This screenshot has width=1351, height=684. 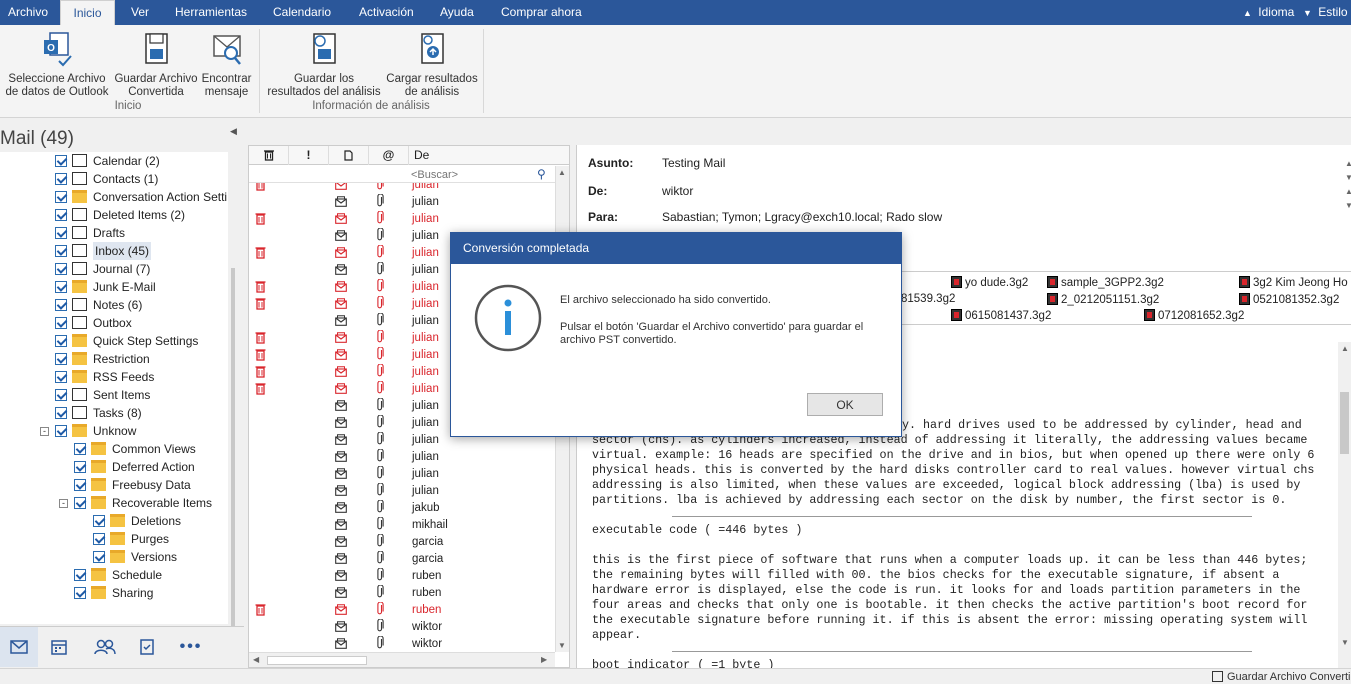 I want to click on select-outlook-file-button: O Seleccione Archivo de datos de Outlook, so click(x=57, y=65).